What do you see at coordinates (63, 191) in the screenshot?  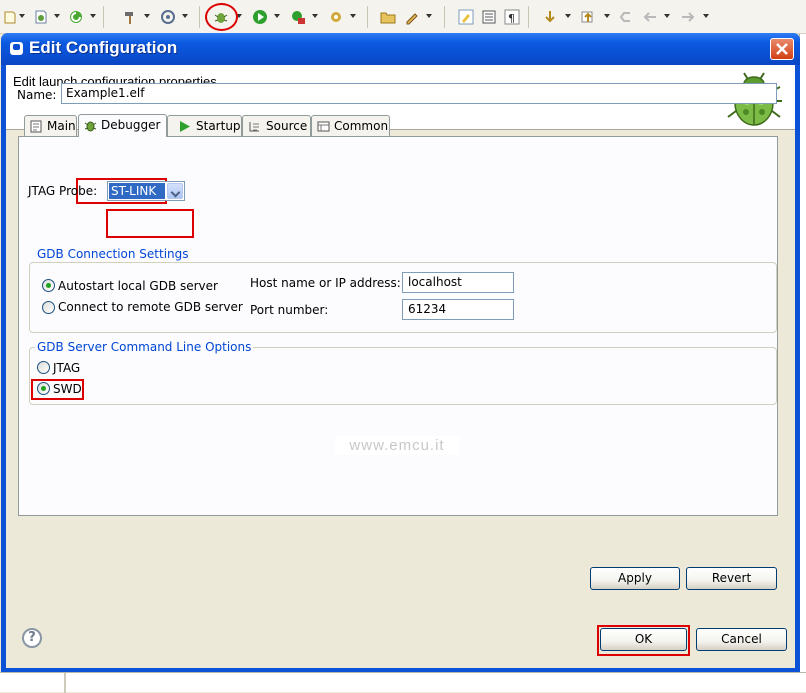 I see `jtag-probe-label: JTAG Probe:` at bounding box center [63, 191].